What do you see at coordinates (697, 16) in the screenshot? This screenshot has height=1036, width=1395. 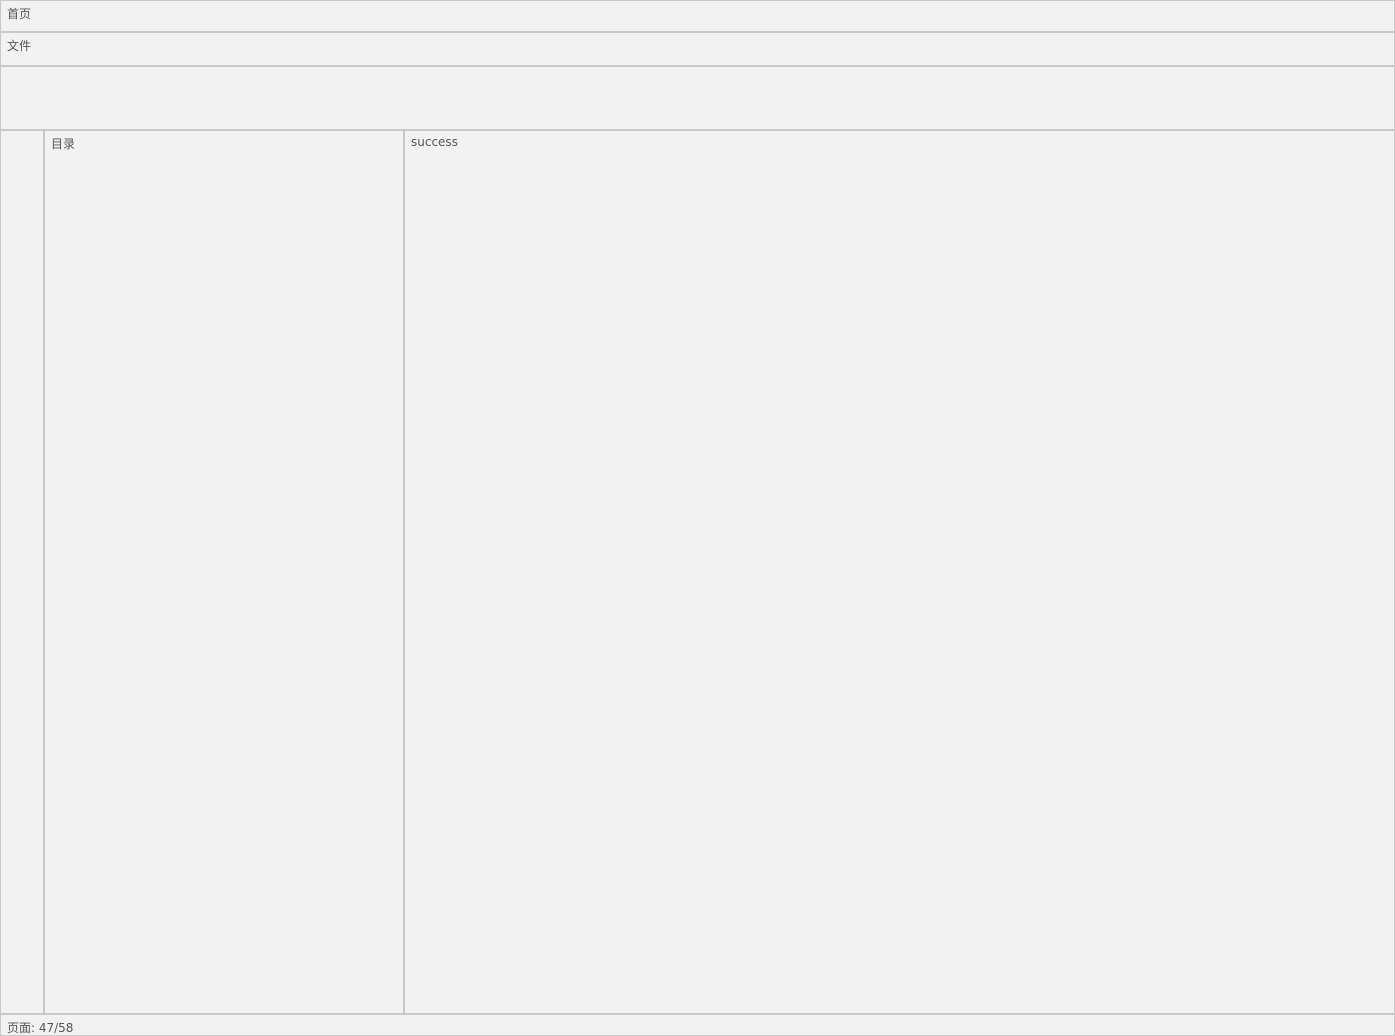 I see `tab-bar: 首页` at bounding box center [697, 16].